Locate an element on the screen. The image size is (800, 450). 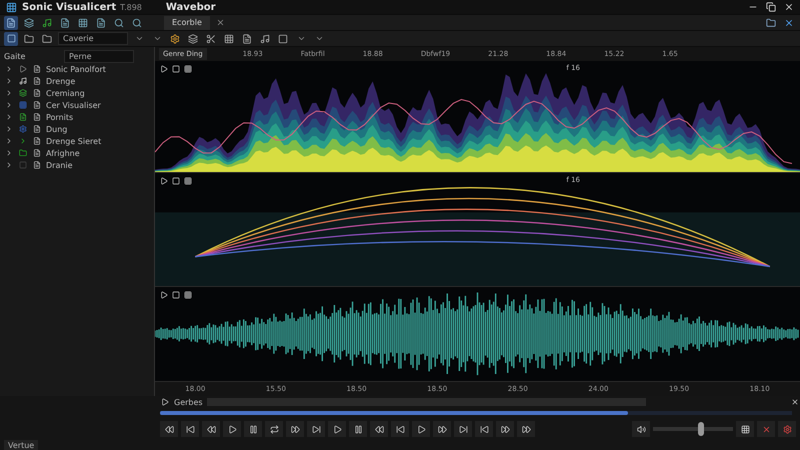
sidebar-item: Drenge Sieret is located at coordinates (74, 141).